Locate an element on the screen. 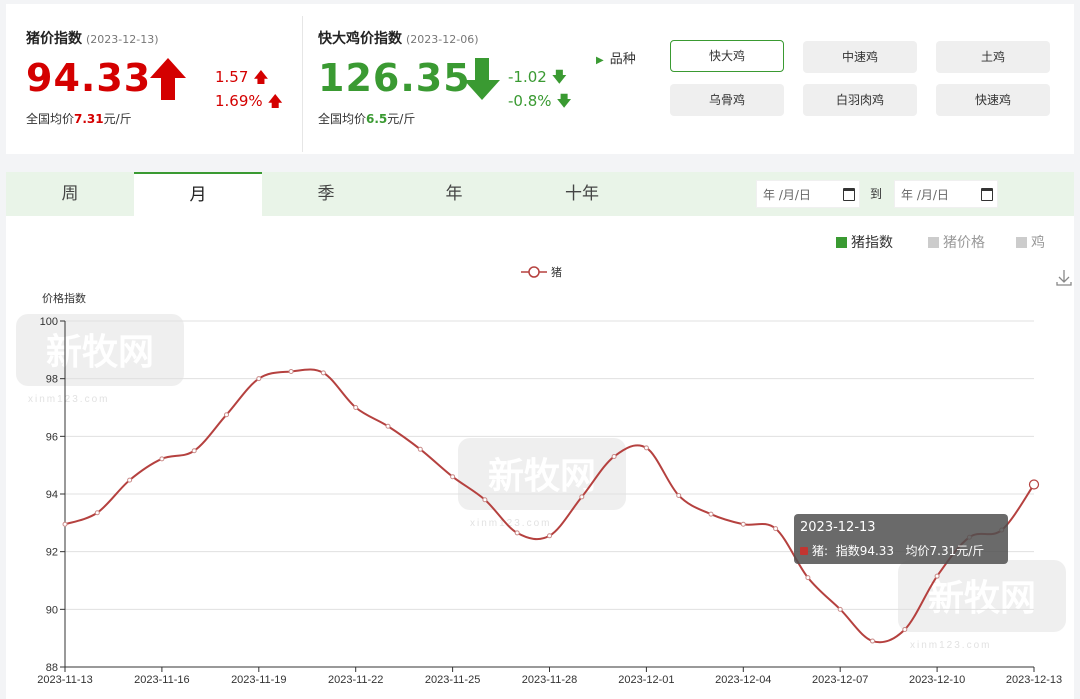 The width and height of the screenshot is (1080, 699). x-tick-label: 2023-11-28 is located at coordinates (549, 680).